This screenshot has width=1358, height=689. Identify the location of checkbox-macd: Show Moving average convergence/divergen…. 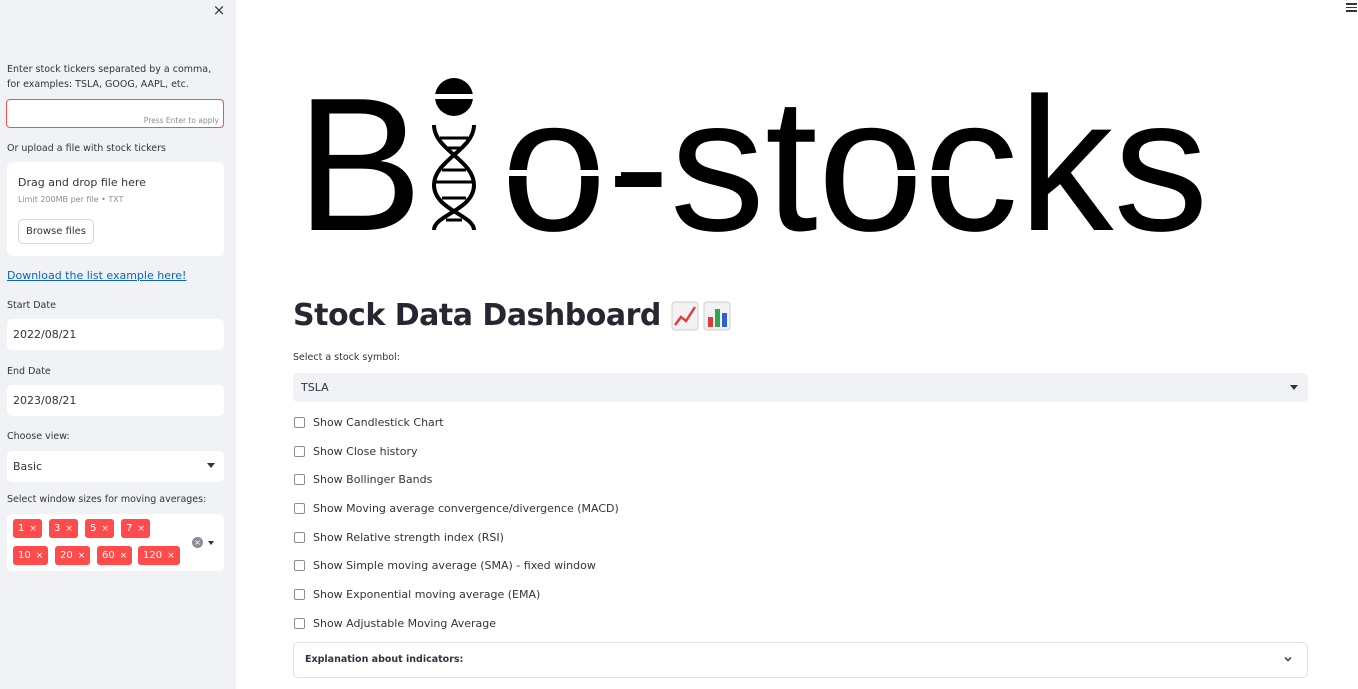
(456, 508).